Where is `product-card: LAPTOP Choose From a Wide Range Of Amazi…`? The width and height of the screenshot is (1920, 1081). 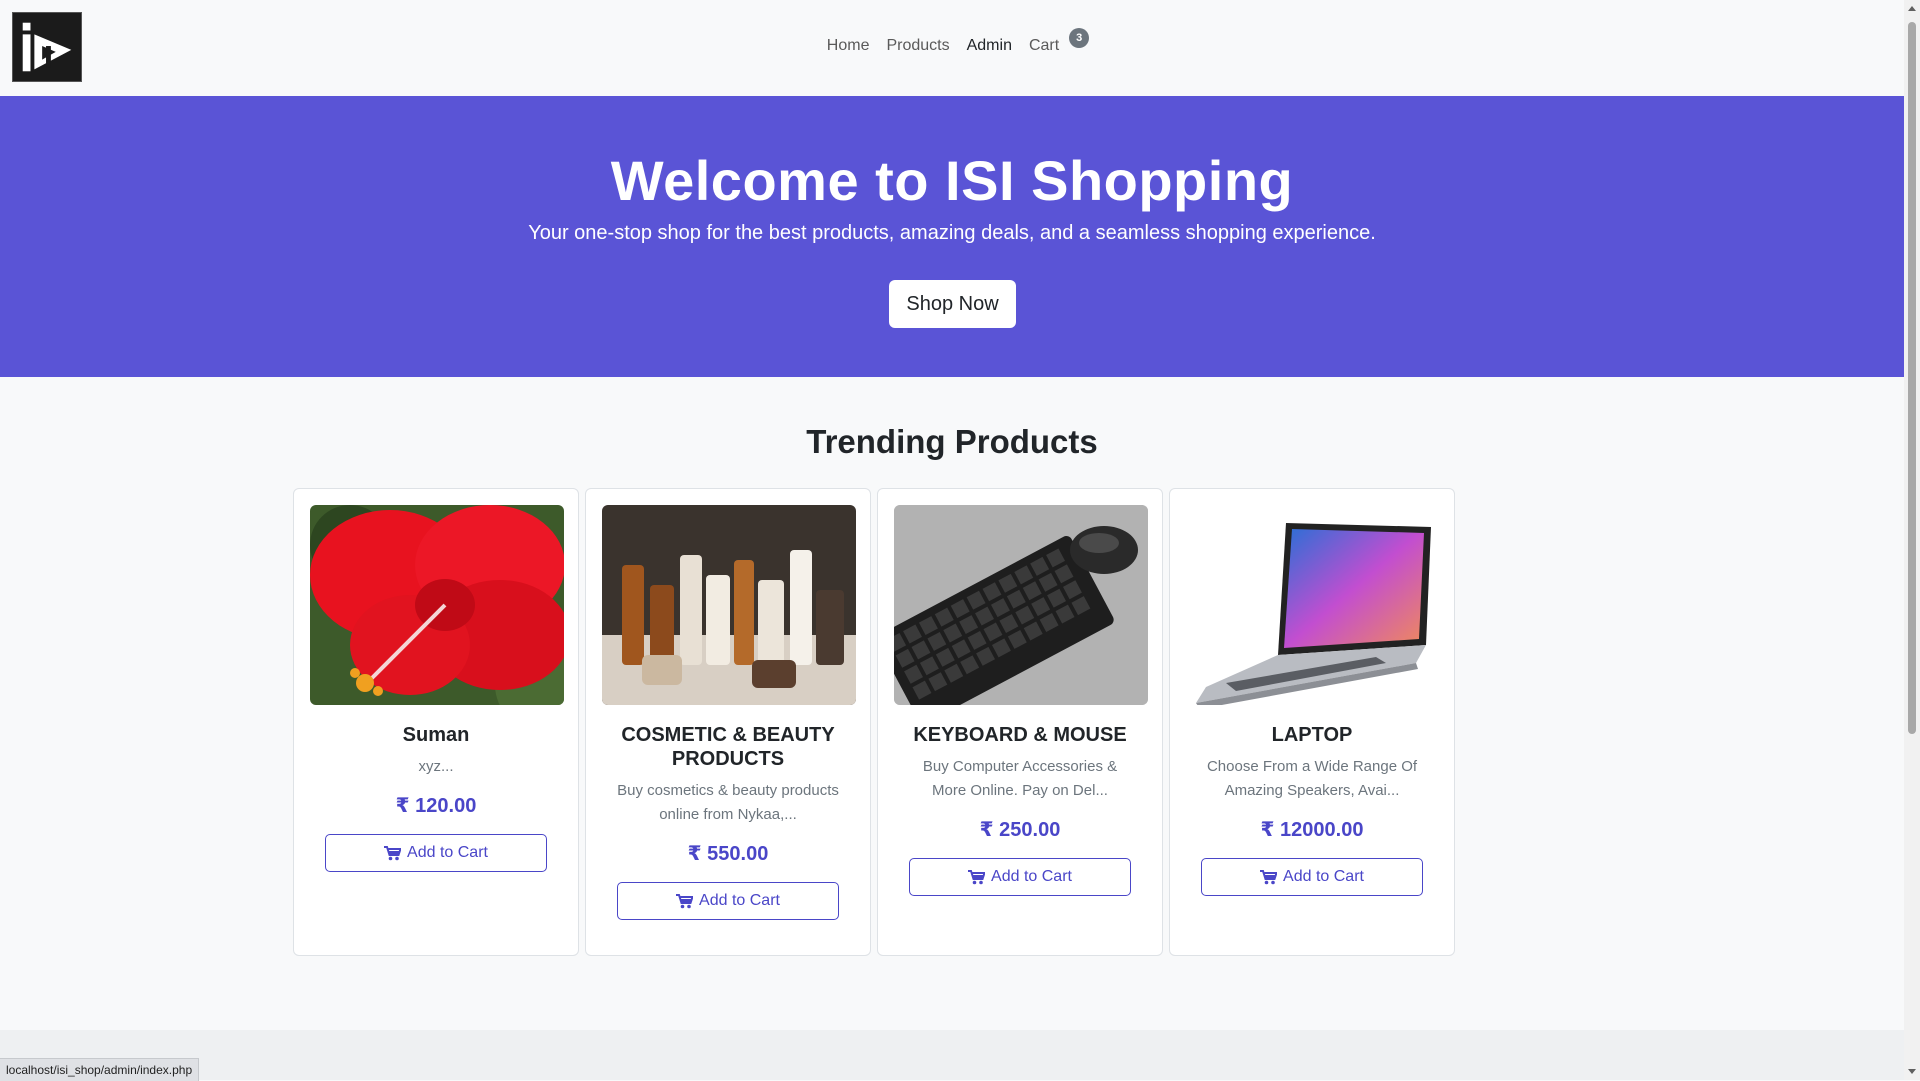
product-card: LAPTOP Choose From a Wide Range Of Amazi… is located at coordinates (1312, 722).